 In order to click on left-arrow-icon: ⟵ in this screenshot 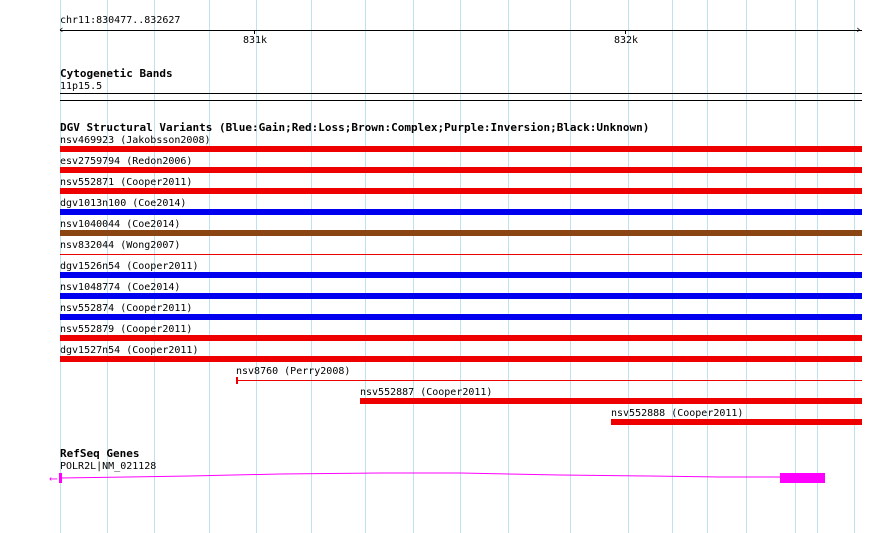, I will do `click(53, 478)`.